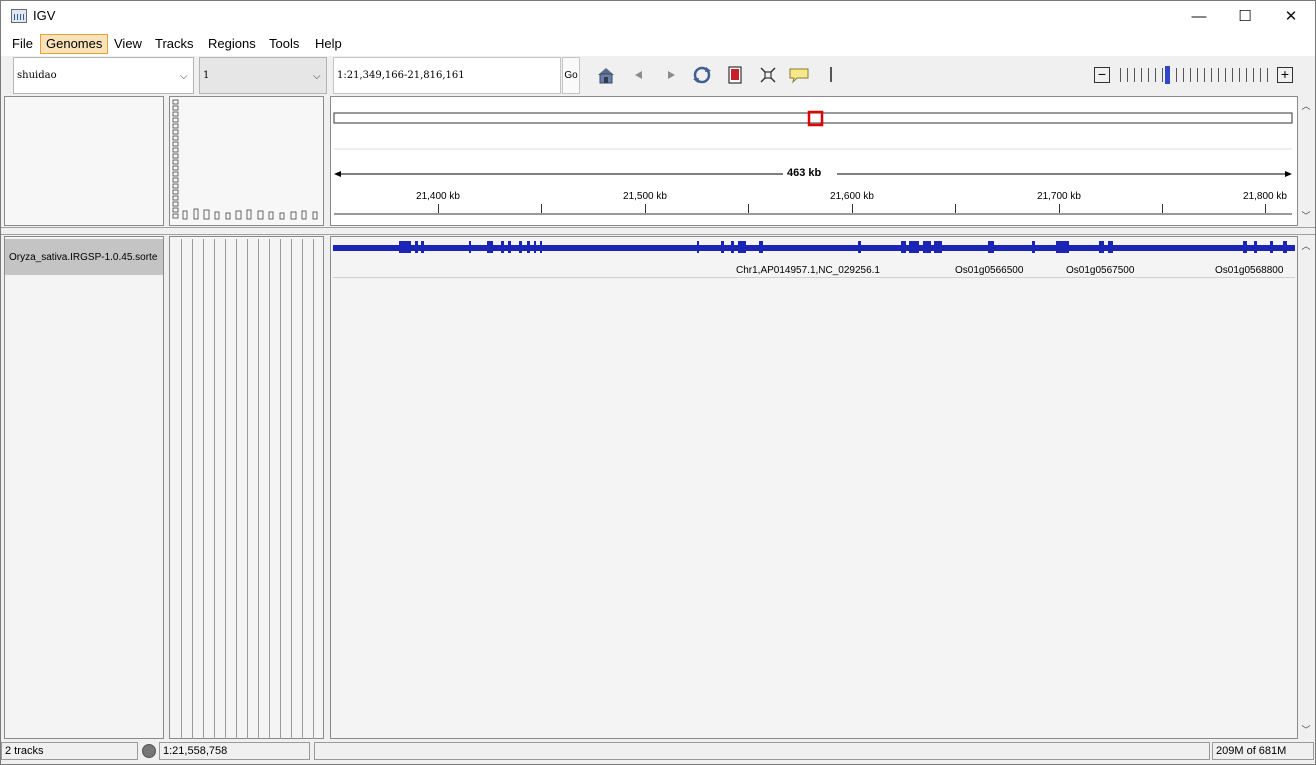  What do you see at coordinates (74, 44) in the screenshot?
I see `menu-genomes: Genomes` at bounding box center [74, 44].